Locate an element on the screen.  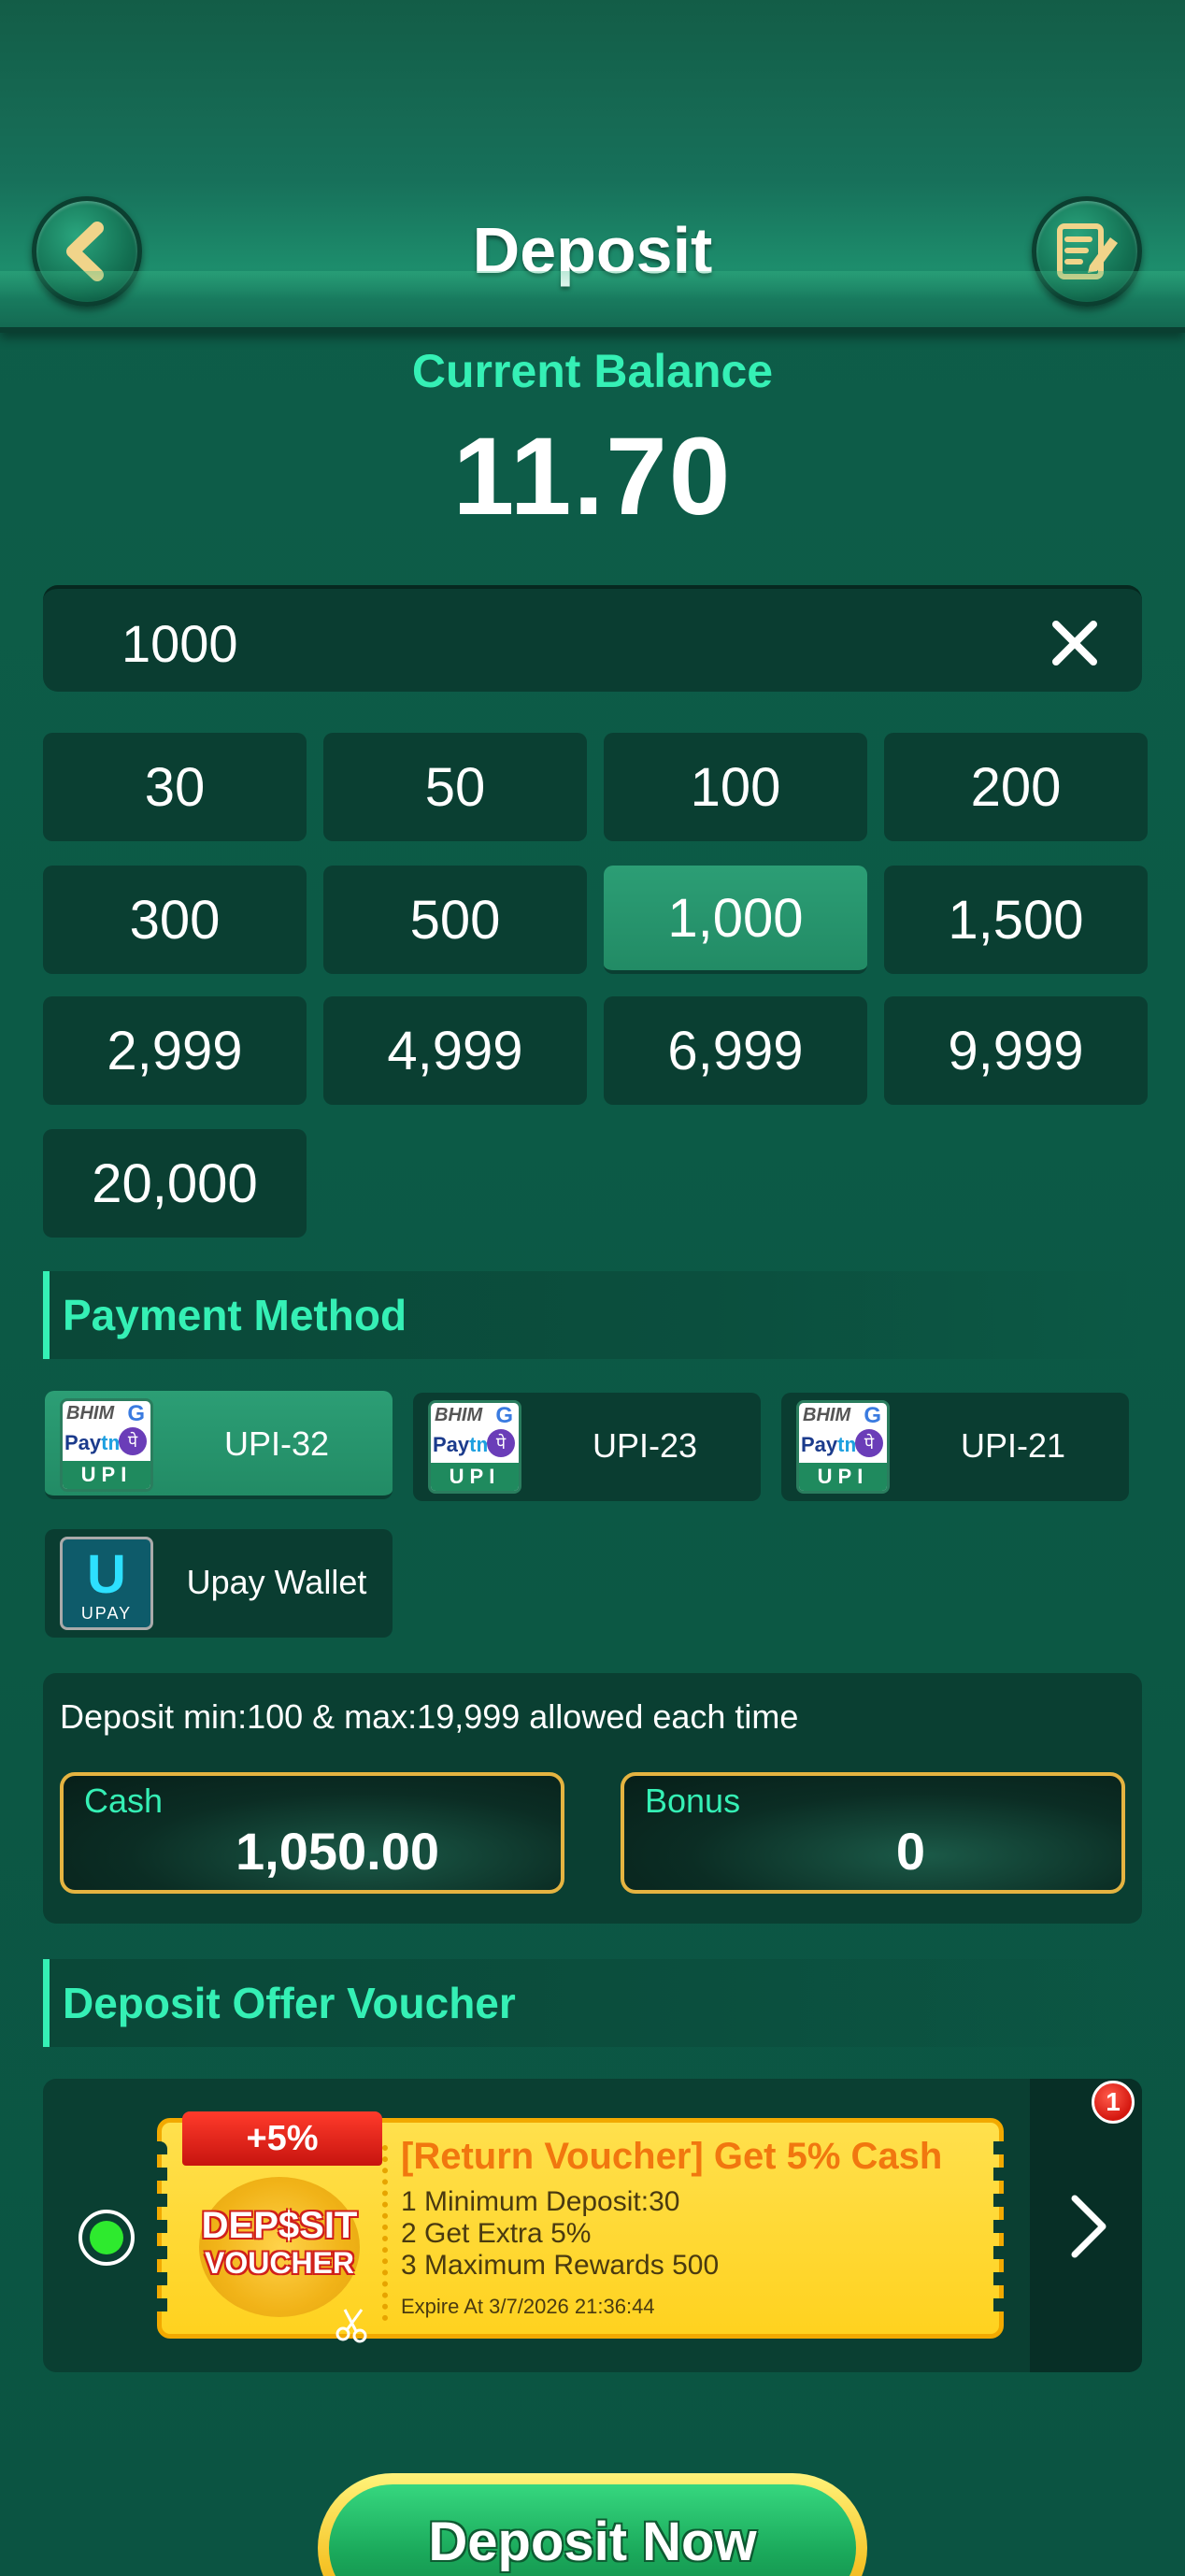
edit-note-icon is located at coordinates (1087, 251).